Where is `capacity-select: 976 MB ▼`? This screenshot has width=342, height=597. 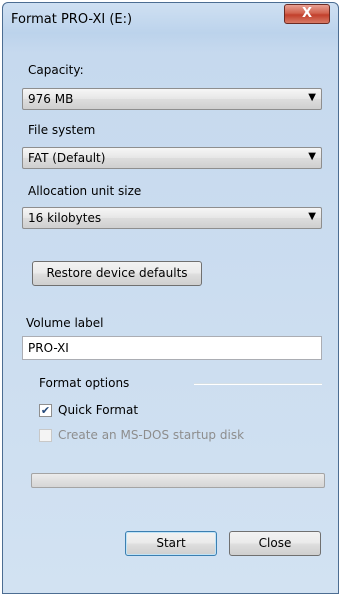 capacity-select: 976 MB ▼ is located at coordinates (172, 99).